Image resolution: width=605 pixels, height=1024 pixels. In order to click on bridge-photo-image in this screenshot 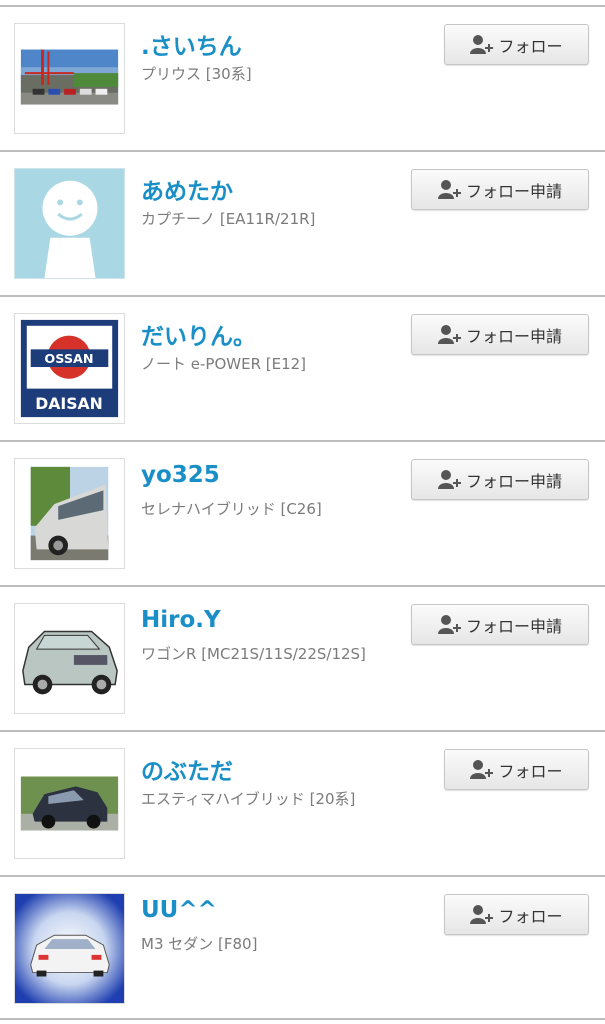, I will do `click(69, 78)`.